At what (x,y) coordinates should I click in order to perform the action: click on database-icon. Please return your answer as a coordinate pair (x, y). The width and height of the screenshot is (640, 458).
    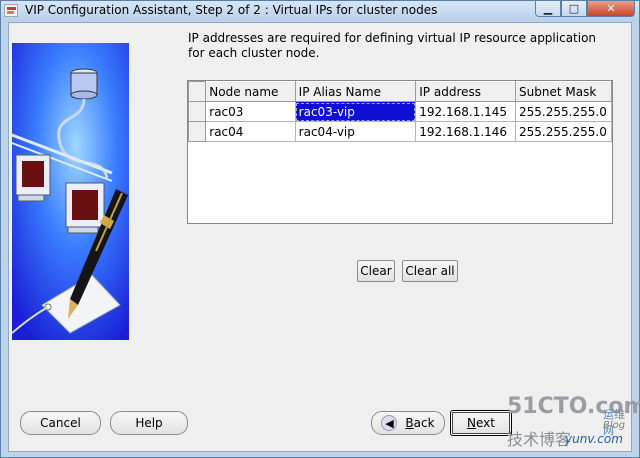
    Looking at the image, I should click on (84, 84).